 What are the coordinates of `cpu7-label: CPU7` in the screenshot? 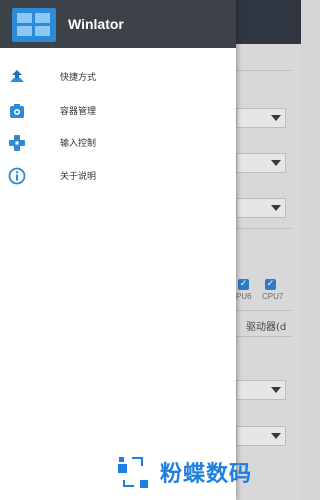 It's located at (273, 296).